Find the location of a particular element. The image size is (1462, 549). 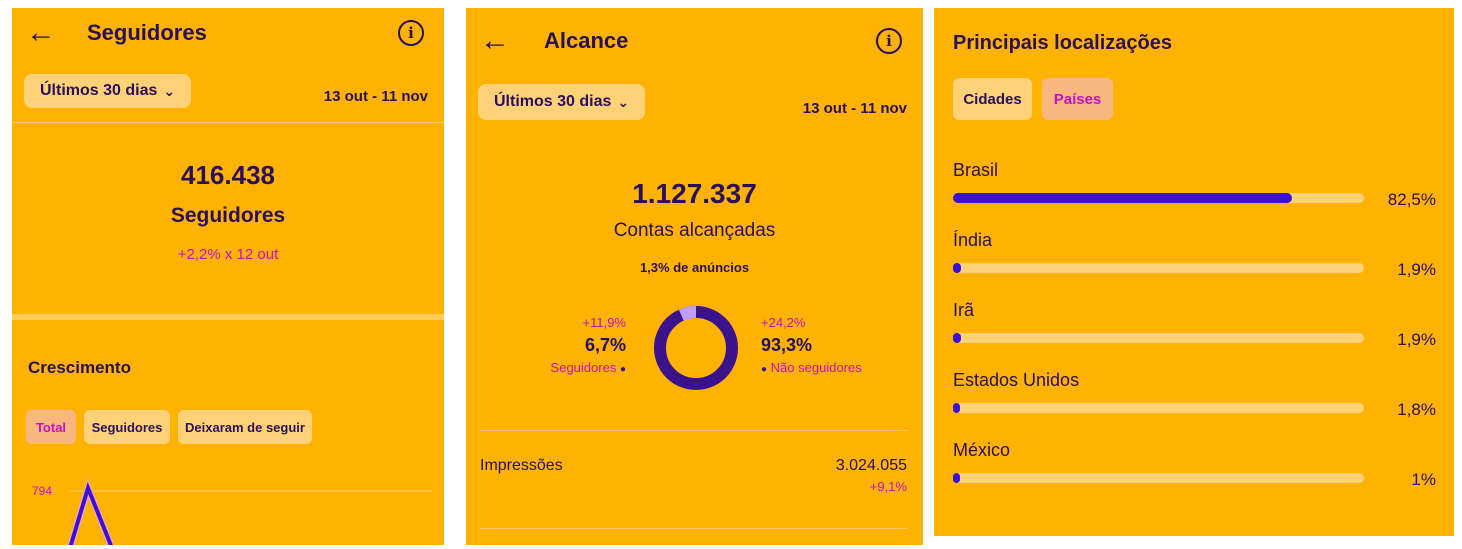

non-followers-arc is located at coordinates (696, 348).